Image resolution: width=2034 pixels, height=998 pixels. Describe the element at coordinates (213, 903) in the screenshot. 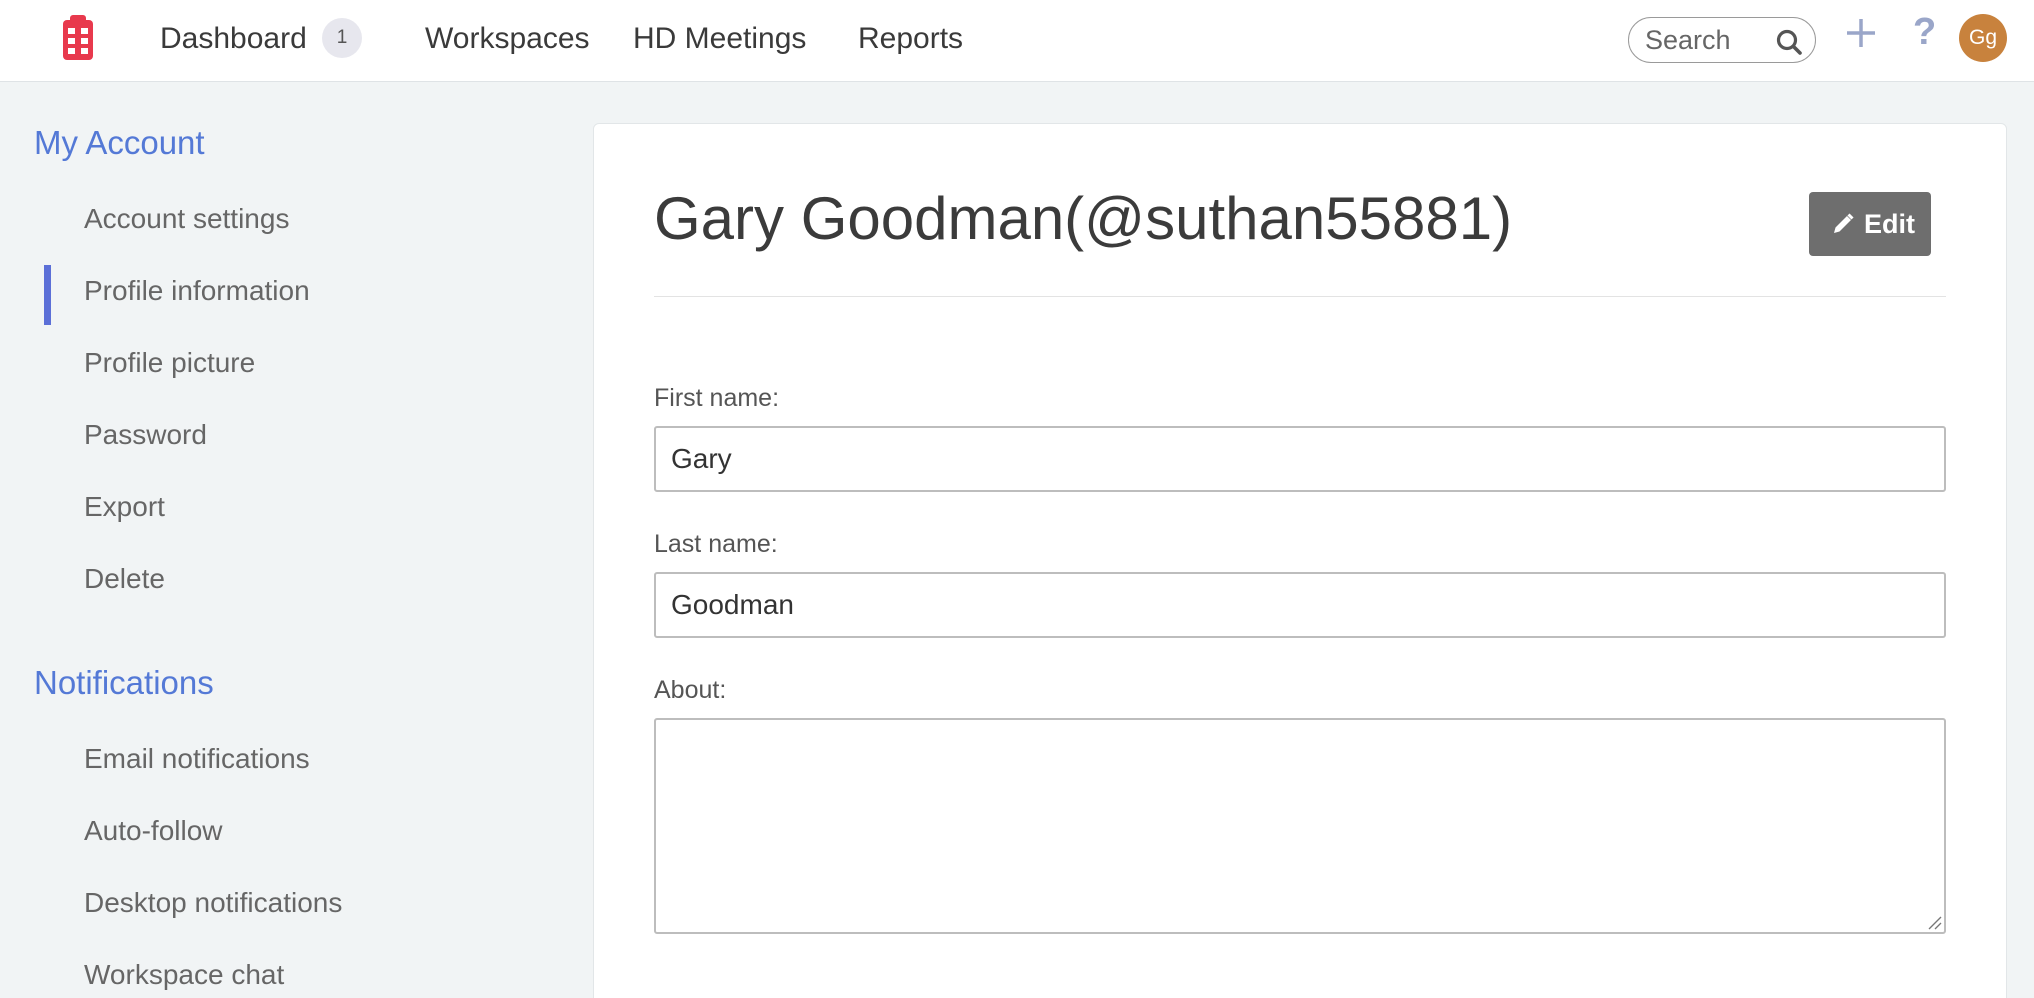

I see `sidebar-item-desktop-notifications: Desktop notifications` at that location.